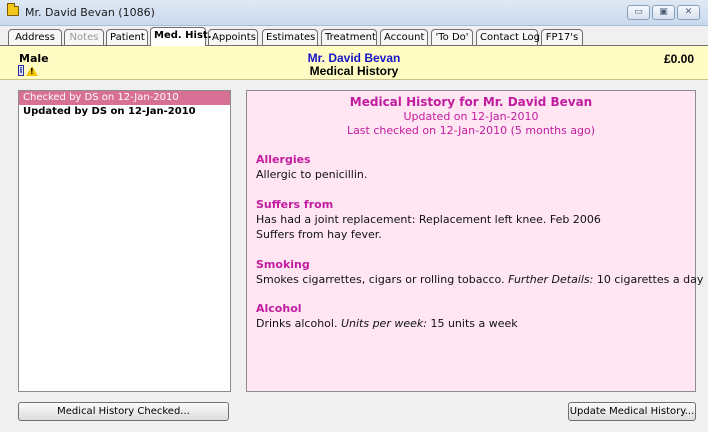 This screenshot has height=432, width=708. Describe the element at coordinates (233, 37) in the screenshot. I see `tab-appoints: Appoints` at that location.